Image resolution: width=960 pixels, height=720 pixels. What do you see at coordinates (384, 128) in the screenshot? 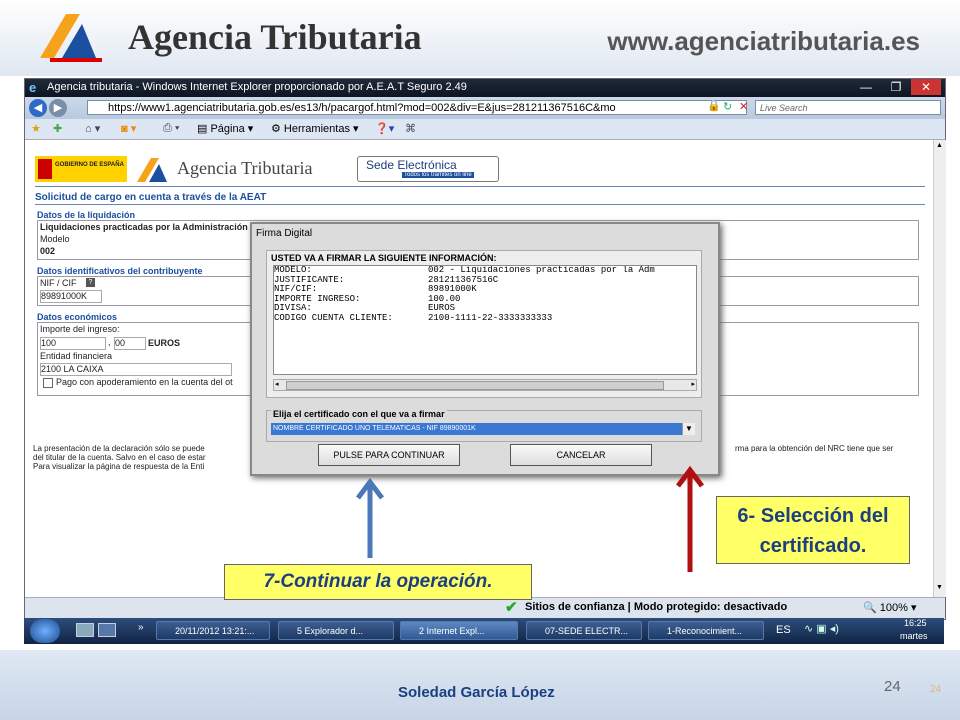
I see `help-icon: ❓▾` at bounding box center [384, 128].